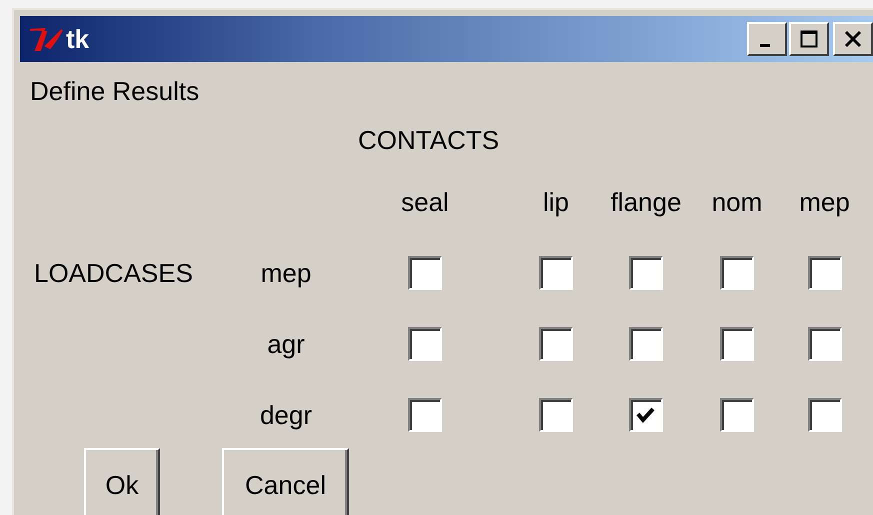 This screenshot has width=873, height=515. What do you see at coordinates (122, 481) in the screenshot?
I see `dialog-button: Ok` at bounding box center [122, 481].